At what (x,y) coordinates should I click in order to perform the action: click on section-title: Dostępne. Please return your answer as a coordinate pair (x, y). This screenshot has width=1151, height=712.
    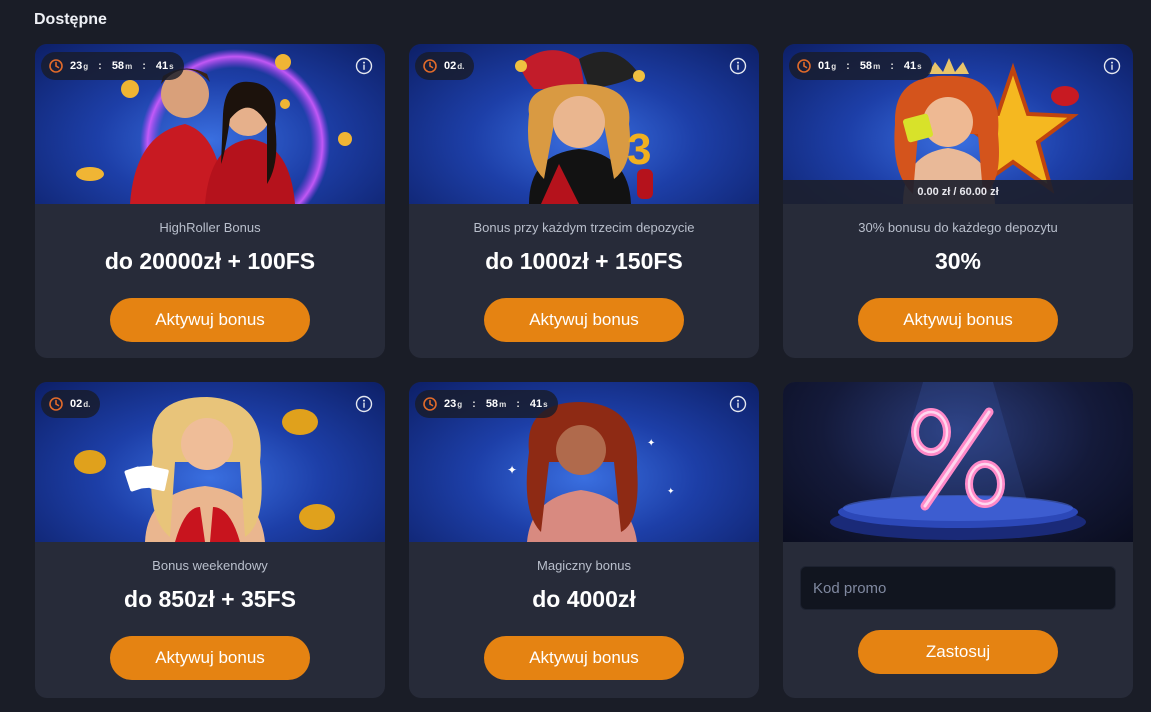
    Looking at the image, I should click on (70, 19).